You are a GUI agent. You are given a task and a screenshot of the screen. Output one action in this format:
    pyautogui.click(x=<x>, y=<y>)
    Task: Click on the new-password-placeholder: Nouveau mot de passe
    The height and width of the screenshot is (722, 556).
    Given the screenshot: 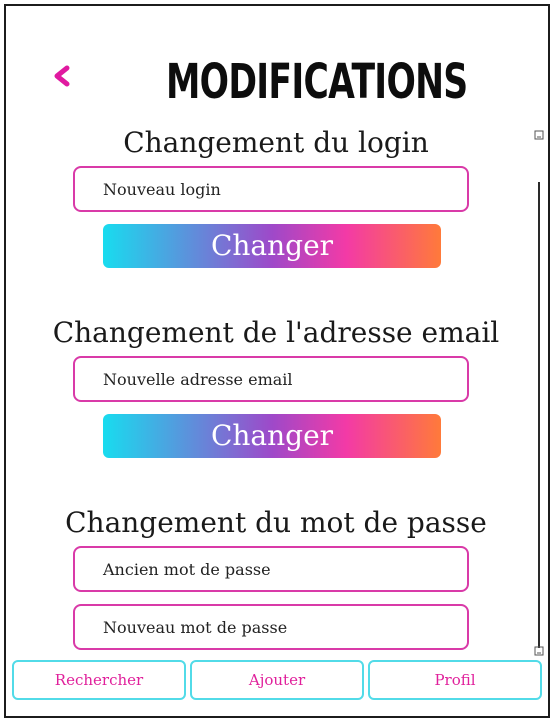 What is the action you would take?
    pyautogui.click(x=195, y=627)
    